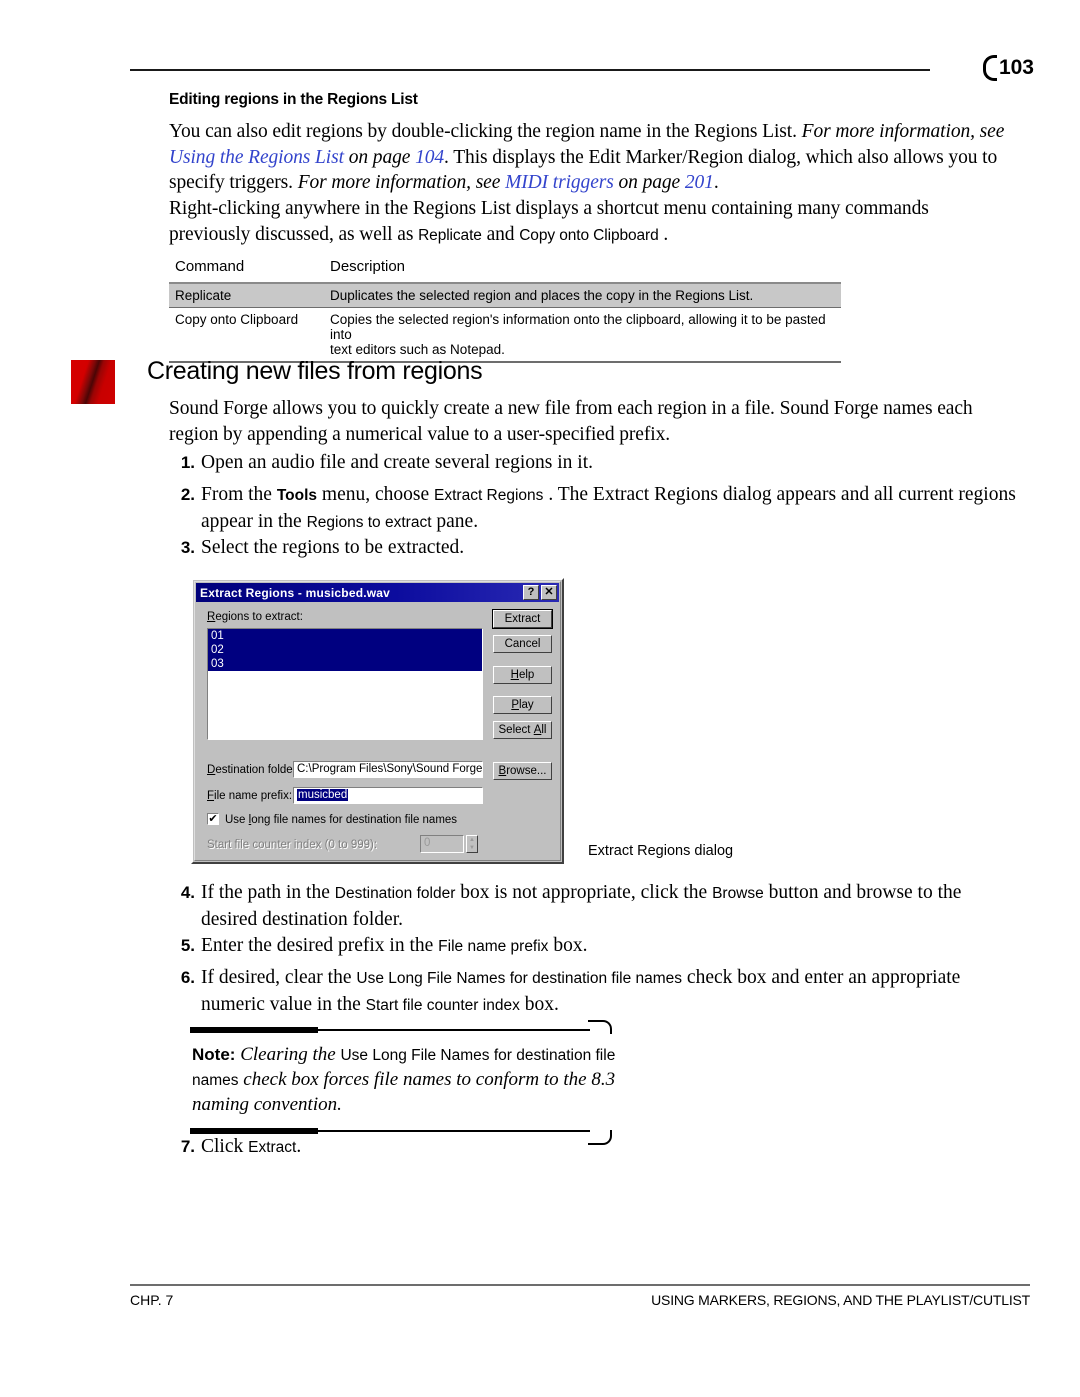 This screenshot has height=1397, width=1080. Describe the element at coordinates (531, 592) in the screenshot. I see `help-icon: ?` at that location.